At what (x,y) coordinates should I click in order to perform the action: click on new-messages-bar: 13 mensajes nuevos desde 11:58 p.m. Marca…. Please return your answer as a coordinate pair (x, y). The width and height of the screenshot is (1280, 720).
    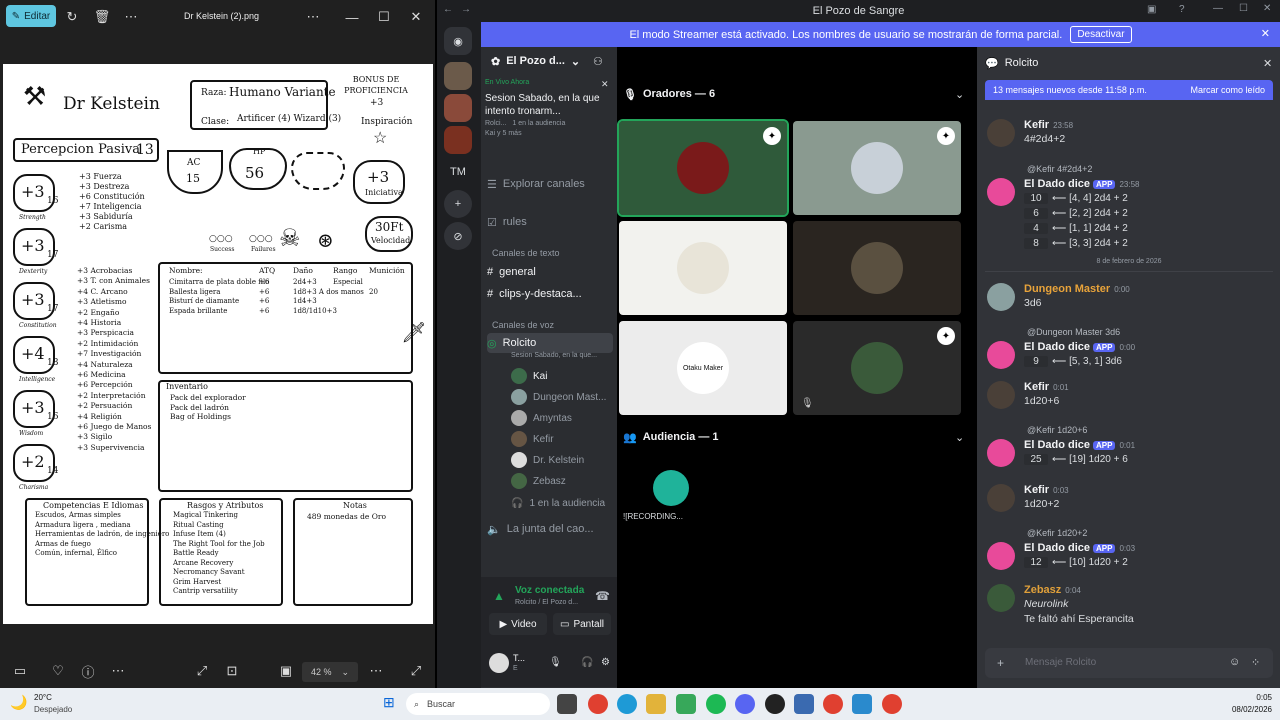
    Looking at the image, I should click on (1129, 90).